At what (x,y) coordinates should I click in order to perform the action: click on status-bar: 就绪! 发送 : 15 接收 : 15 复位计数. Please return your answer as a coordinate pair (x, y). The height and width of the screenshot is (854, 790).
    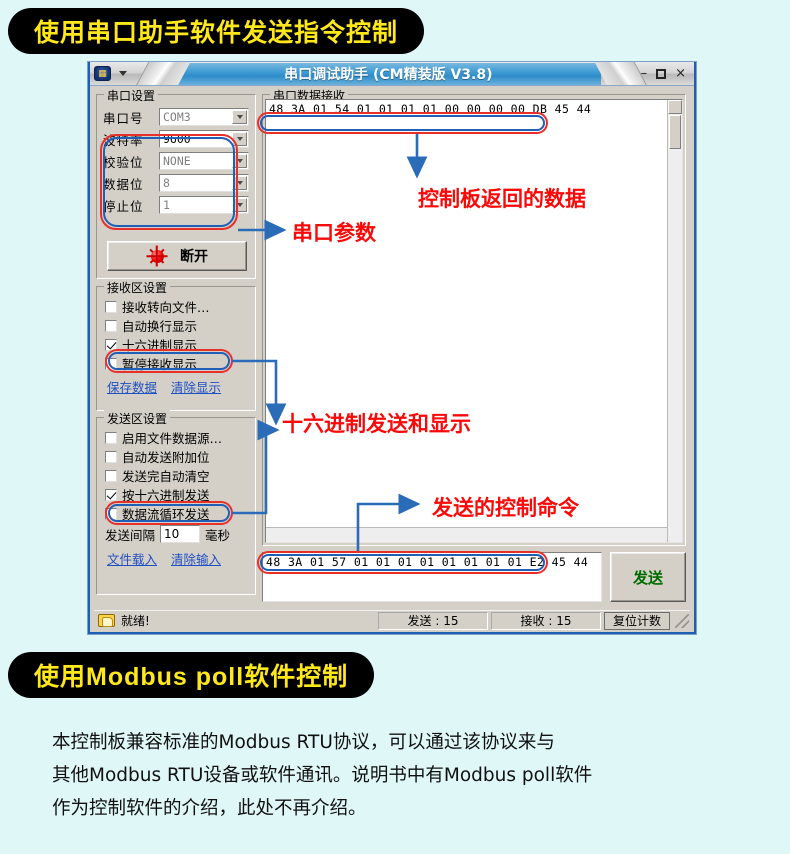
    Looking at the image, I should click on (392, 620).